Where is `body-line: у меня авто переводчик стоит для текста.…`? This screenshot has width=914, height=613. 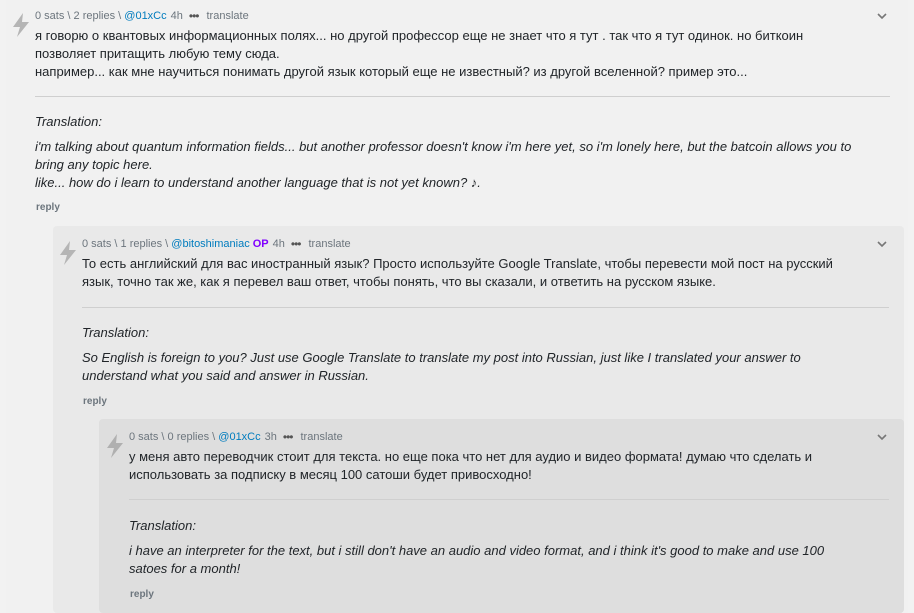 body-line: у меня авто переводчик стоит для текста.… is located at coordinates (471, 456).